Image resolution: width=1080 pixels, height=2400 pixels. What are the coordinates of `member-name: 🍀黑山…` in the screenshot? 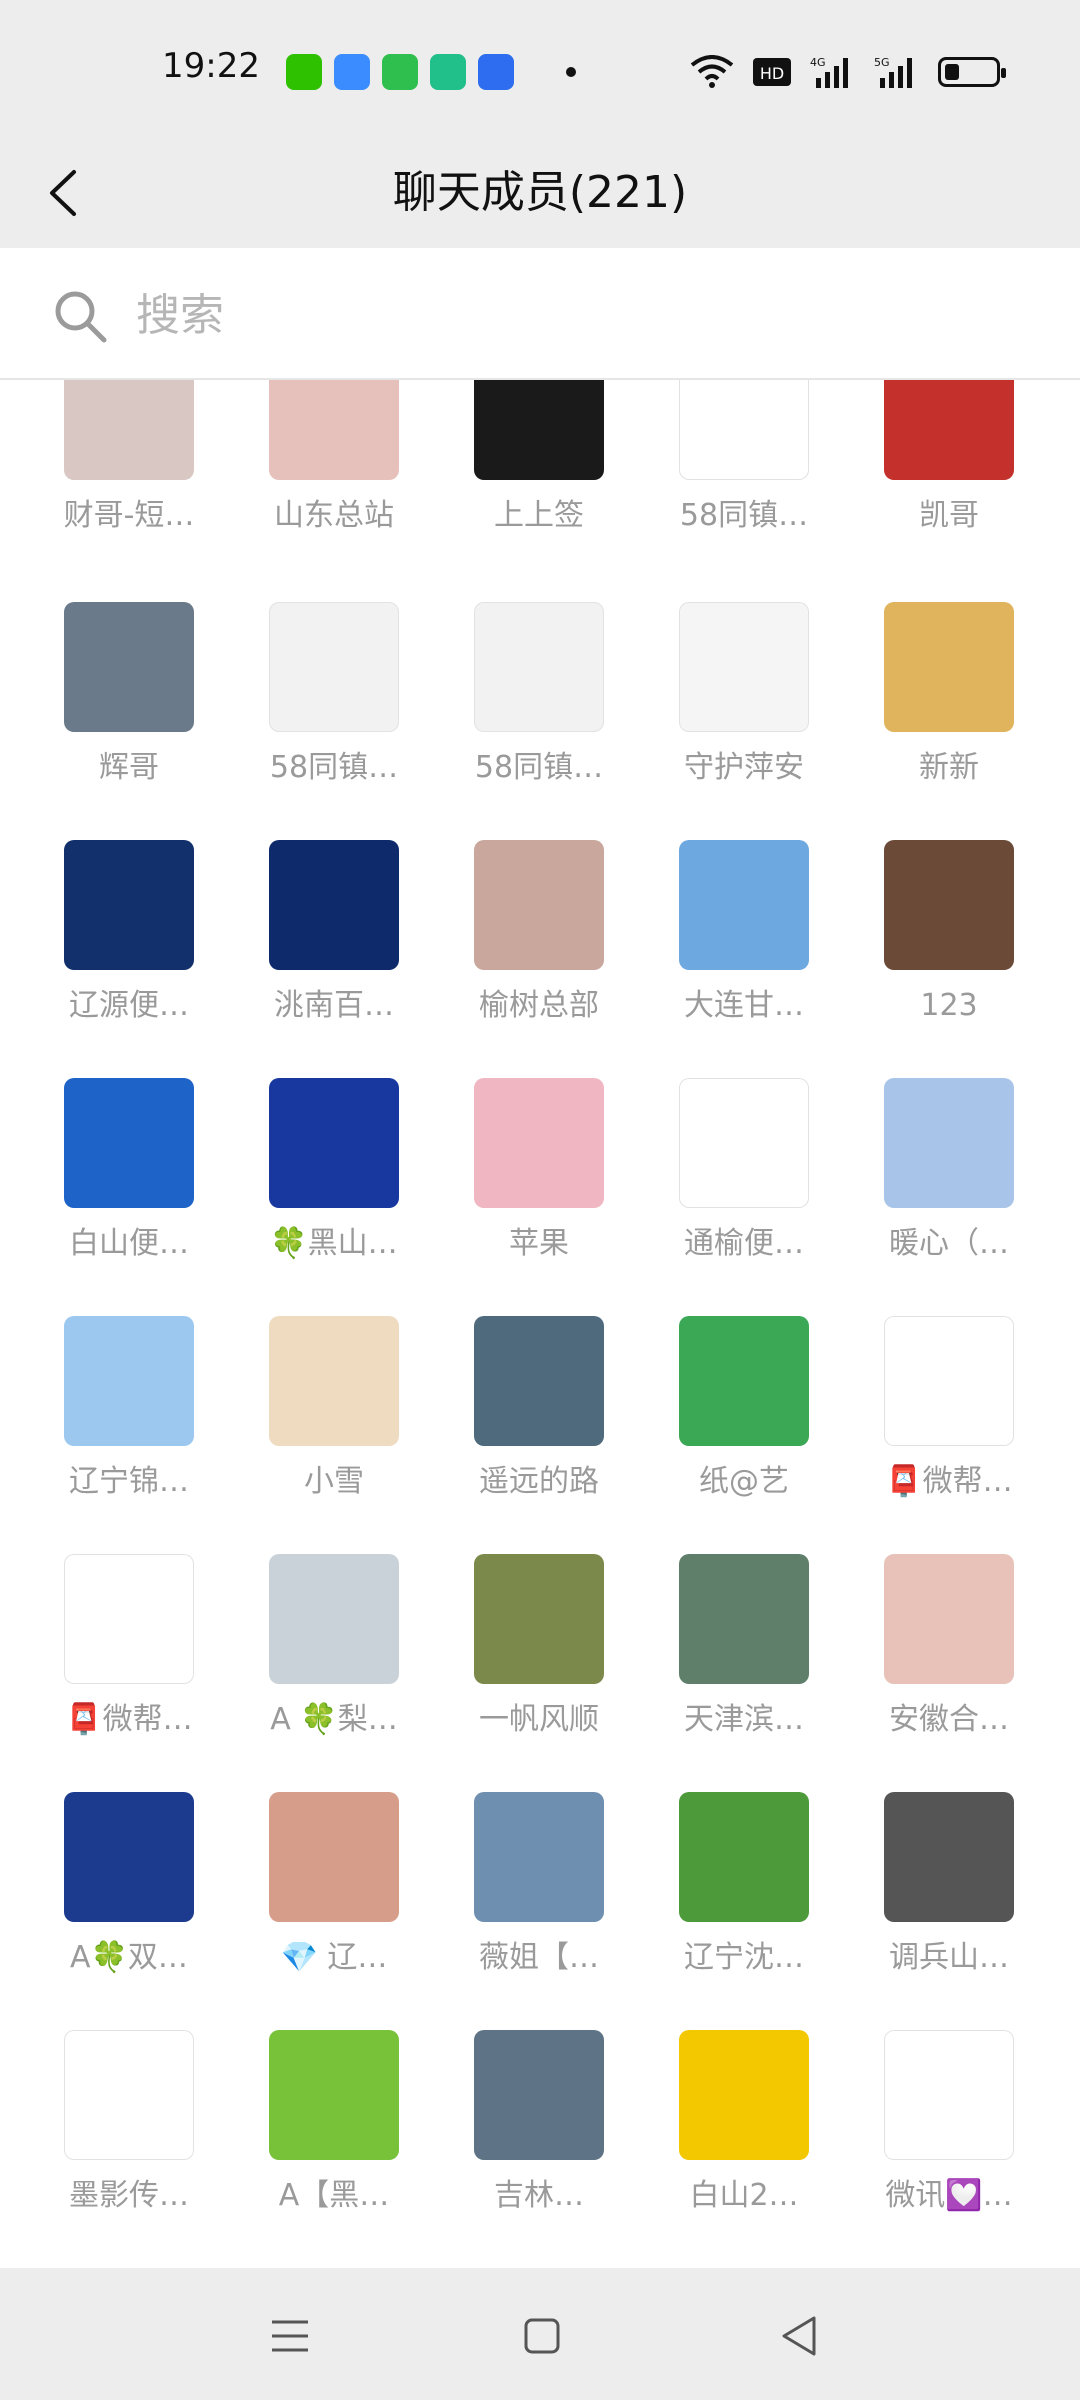 It's located at (334, 1243).